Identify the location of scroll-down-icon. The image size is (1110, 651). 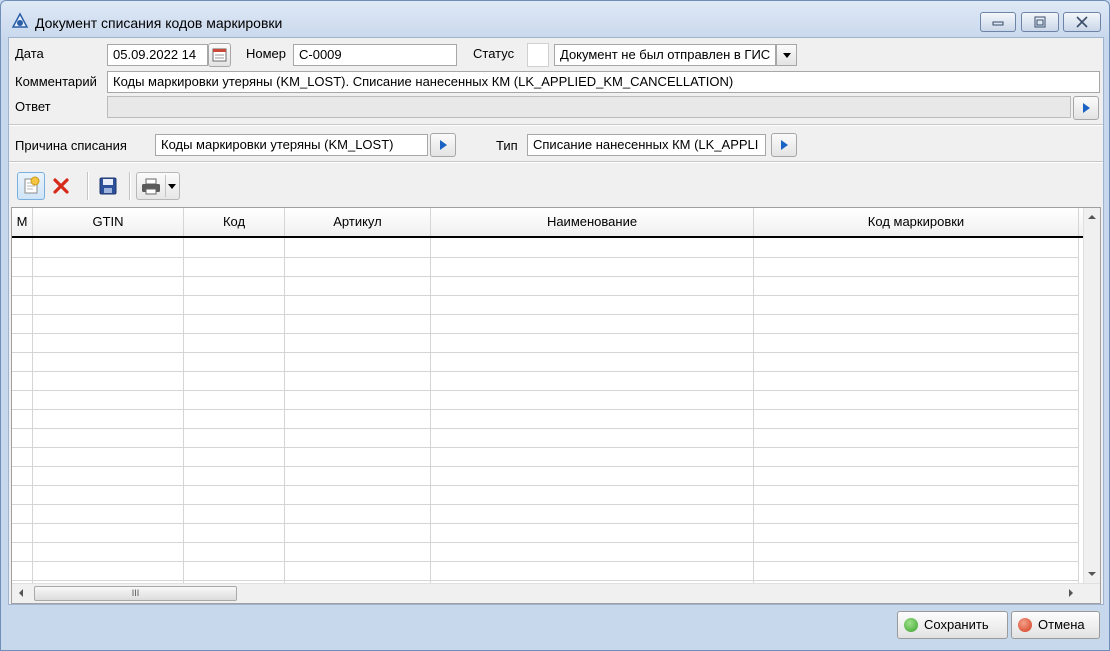
(1092, 574).